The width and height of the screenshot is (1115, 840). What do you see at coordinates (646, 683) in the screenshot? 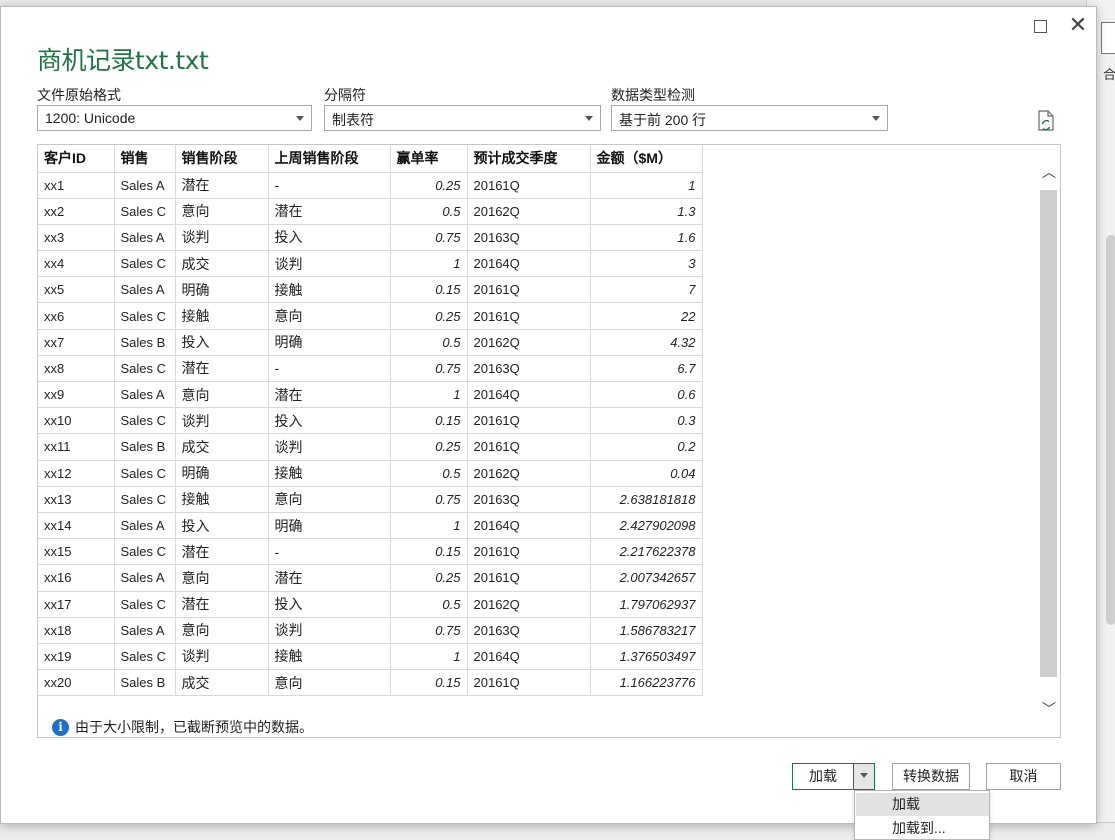
I see `amount-cell: 1.166223776` at bounding box center [646, 683].